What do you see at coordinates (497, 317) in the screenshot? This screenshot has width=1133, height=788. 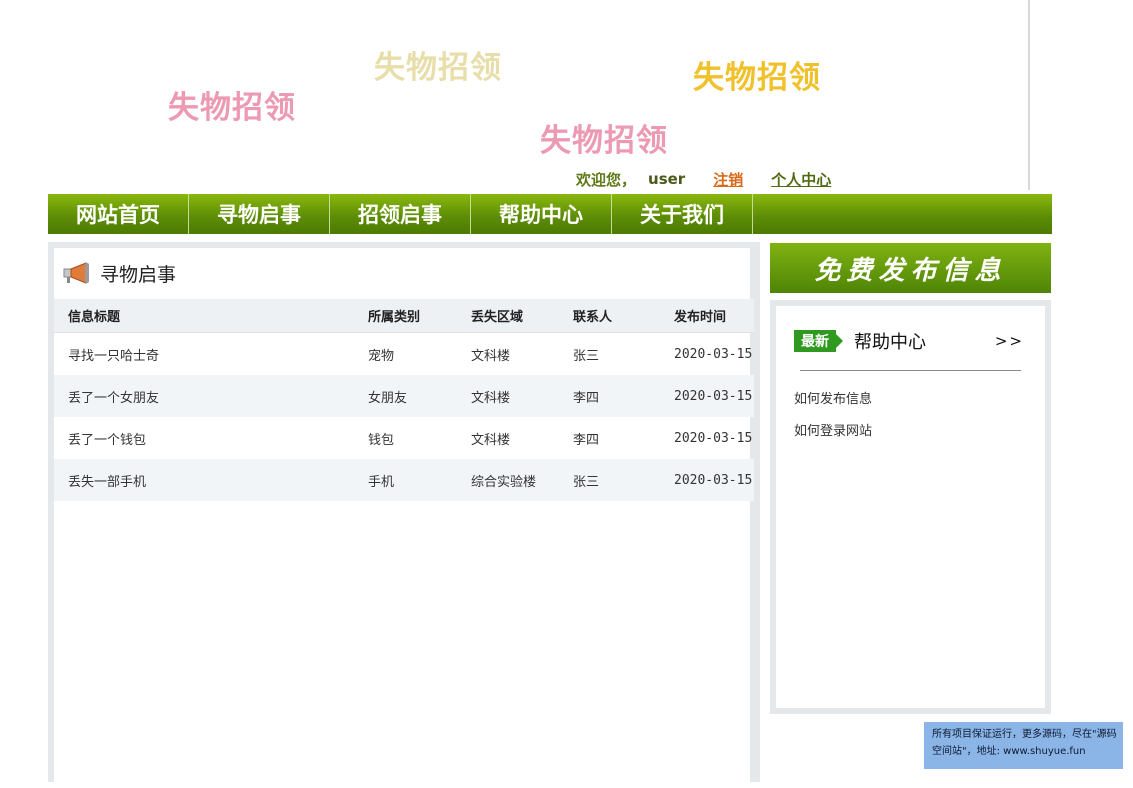 I see `column-header-area: 丢失区域` at bounding box center [497, 317].